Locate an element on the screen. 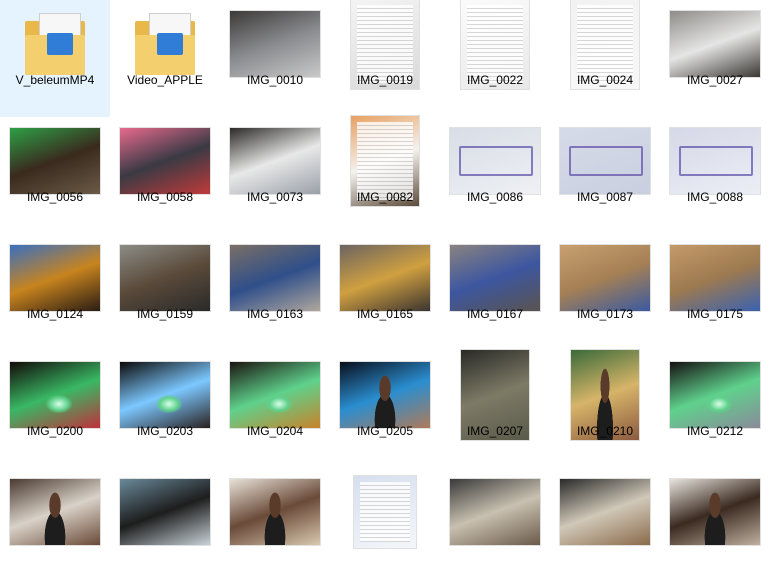 The image size is (772, 585). file-item: IMG_0175 is located at coordinates (715, 292).